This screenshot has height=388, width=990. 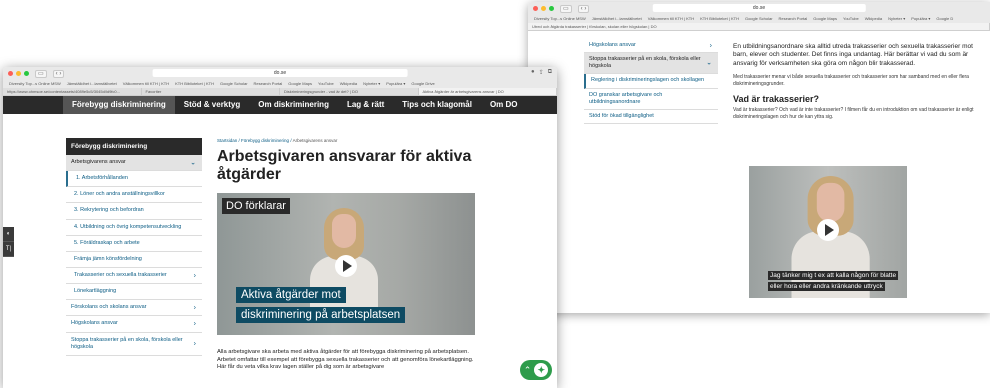 I want to click on url-text: do.se, so click(x=759, y=8).